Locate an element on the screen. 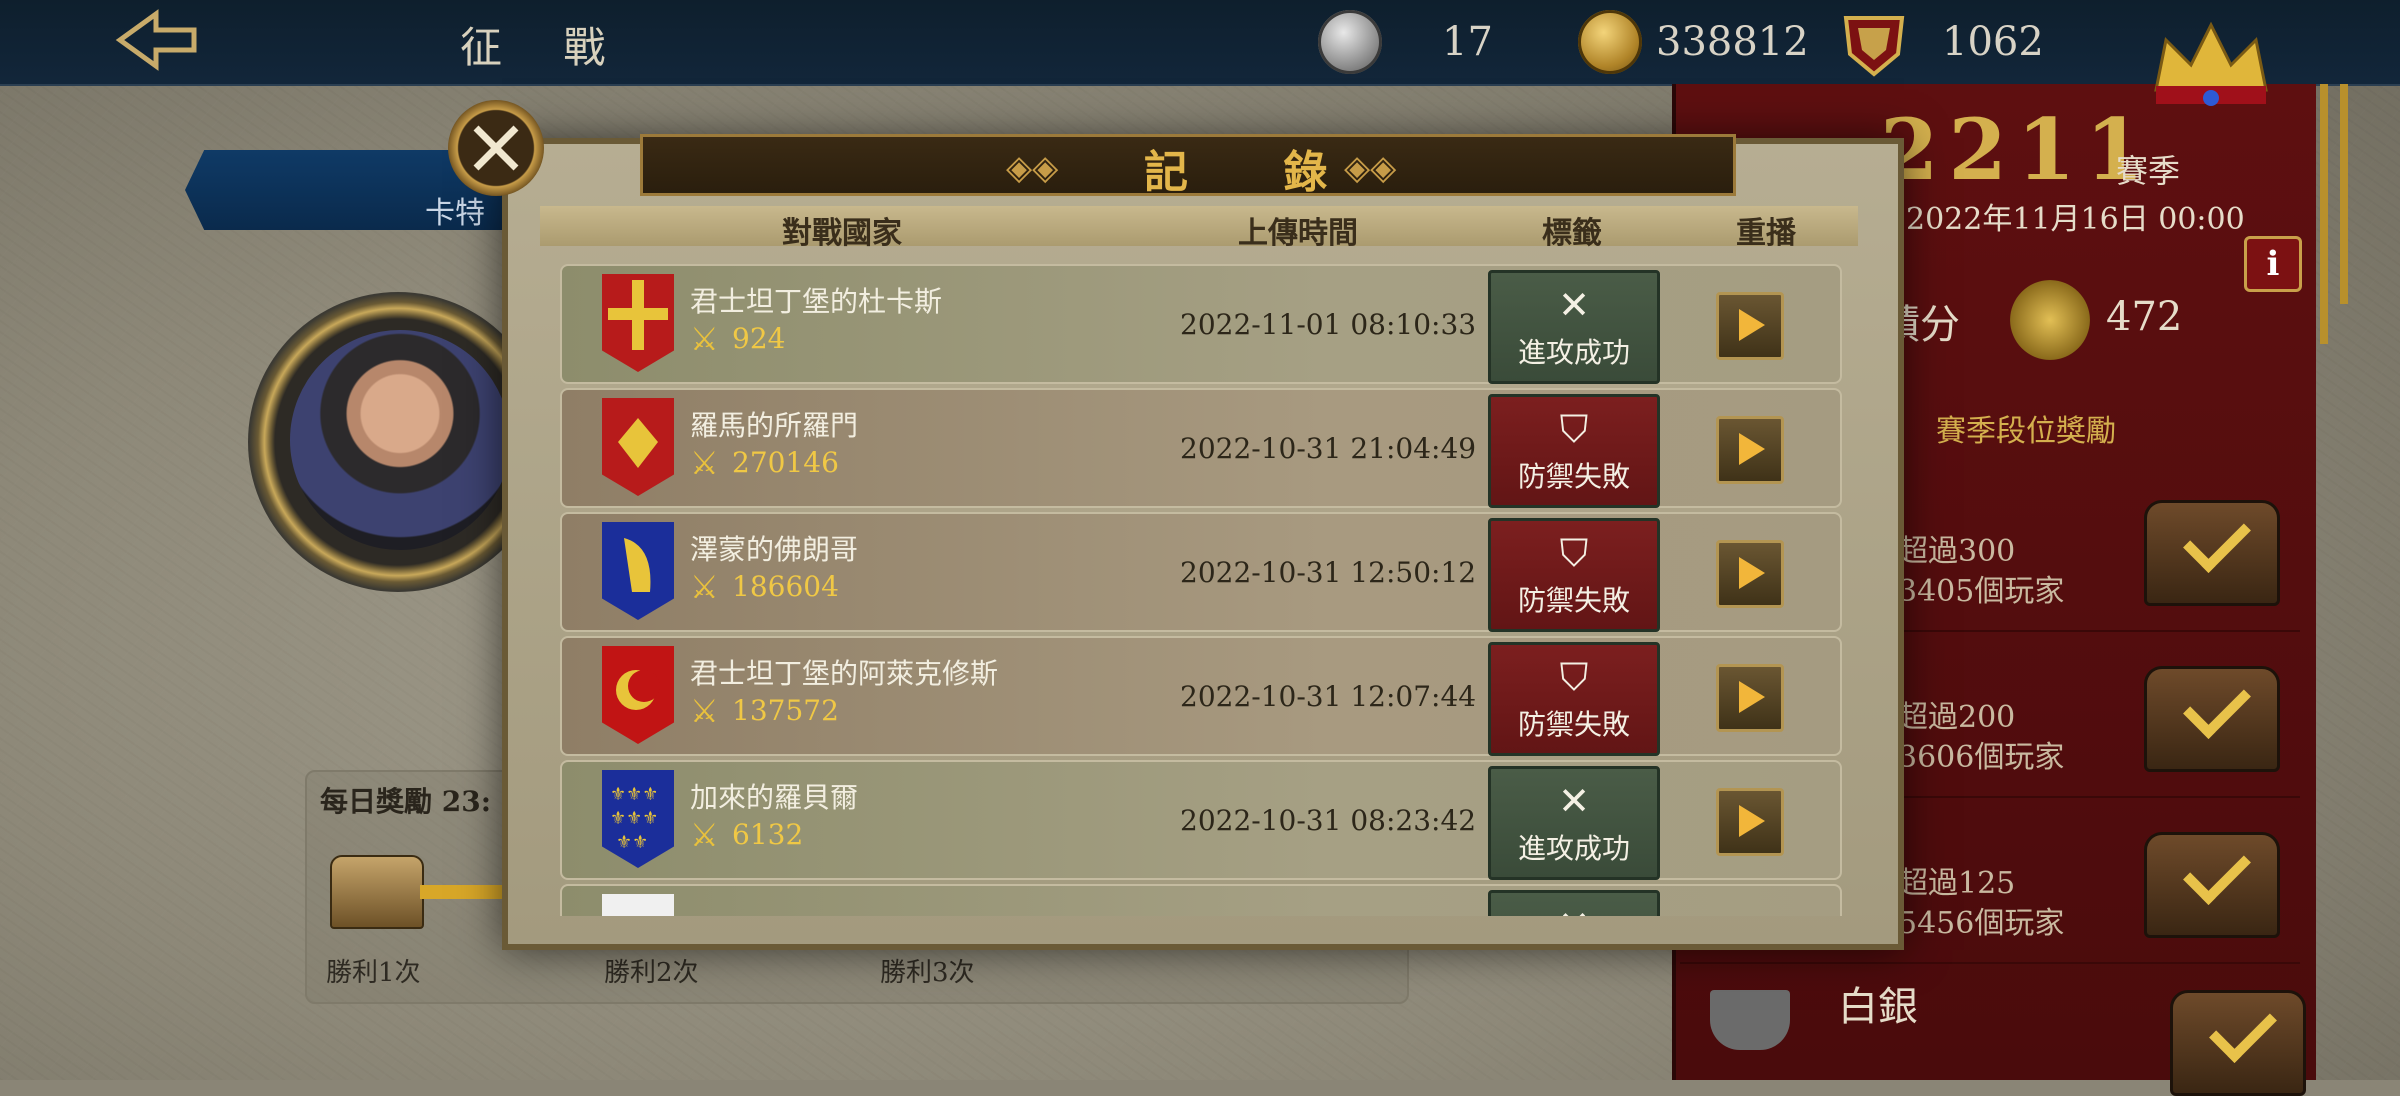  silver-resource: 17 is located at coordinates (1405, 42).